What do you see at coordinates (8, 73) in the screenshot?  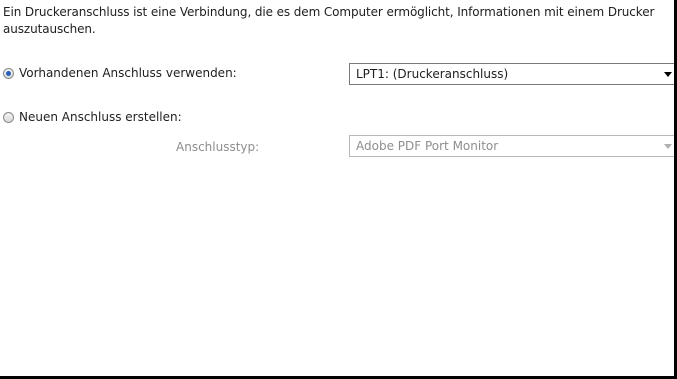 I see `use-existing-port-radio` at bounding box center [8, 73].